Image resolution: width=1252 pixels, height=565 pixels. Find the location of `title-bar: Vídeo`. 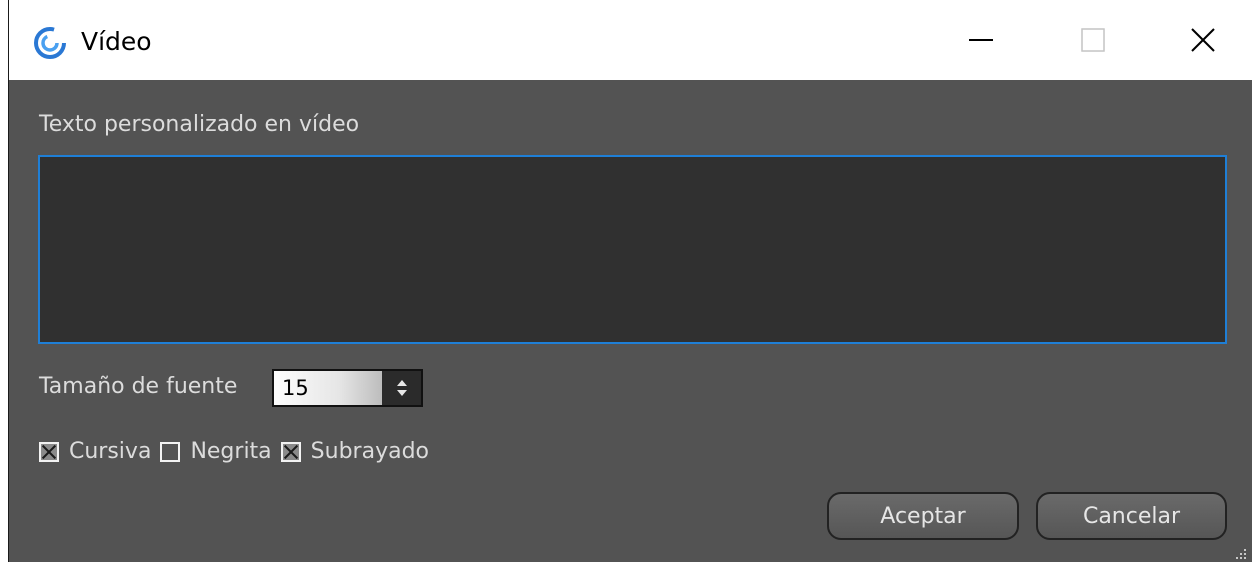

title-bar: Vídeo is located at coordinates (630, 40).